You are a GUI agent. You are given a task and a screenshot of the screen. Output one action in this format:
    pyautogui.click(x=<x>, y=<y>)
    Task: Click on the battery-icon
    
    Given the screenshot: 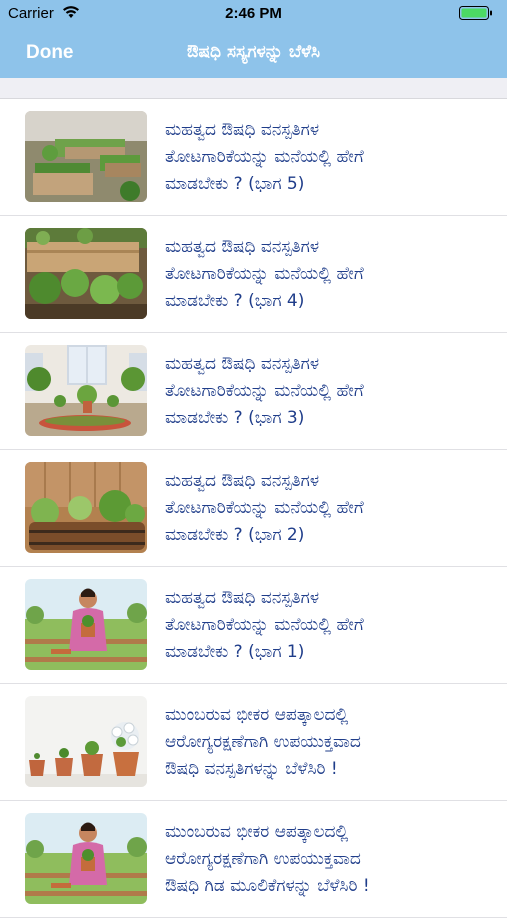 What is the action you would take?
    pyautogui.click(x=475, y=13)
    